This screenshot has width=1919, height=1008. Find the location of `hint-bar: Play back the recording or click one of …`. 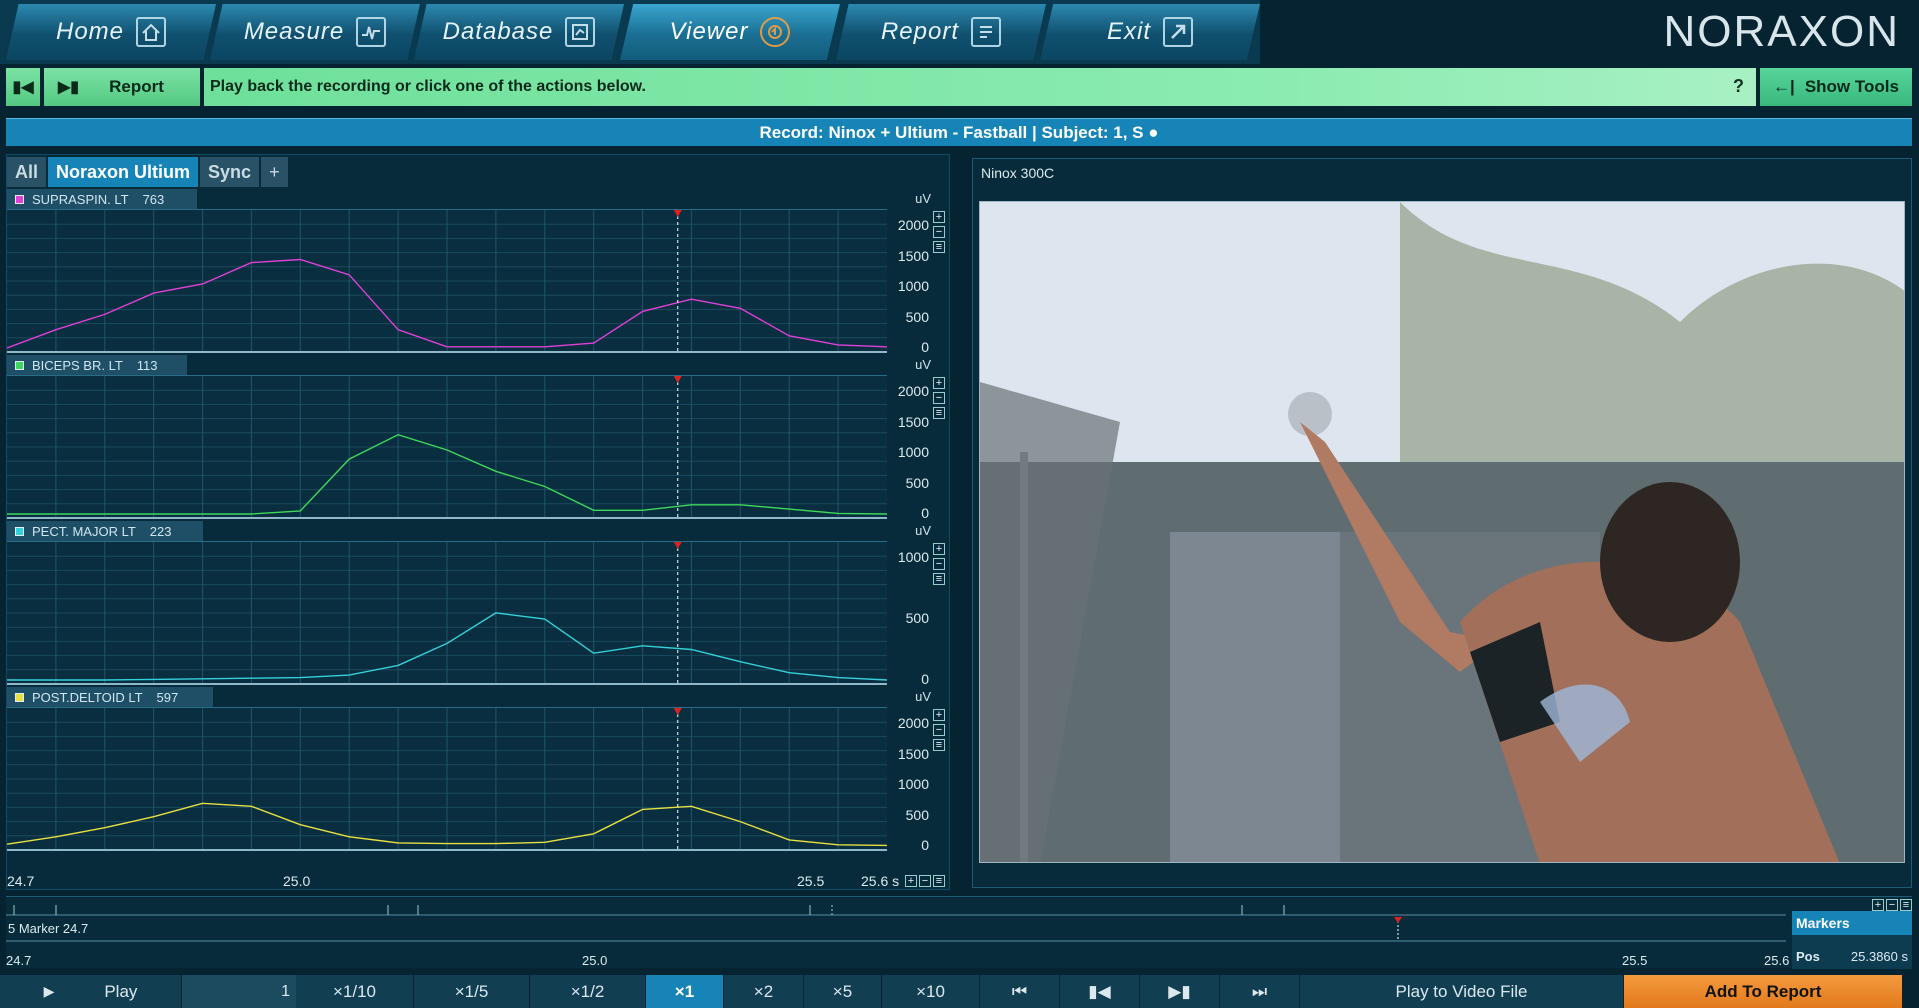

hint-bar: Play back the recording or click one of … is located at coordinates (980, 87).